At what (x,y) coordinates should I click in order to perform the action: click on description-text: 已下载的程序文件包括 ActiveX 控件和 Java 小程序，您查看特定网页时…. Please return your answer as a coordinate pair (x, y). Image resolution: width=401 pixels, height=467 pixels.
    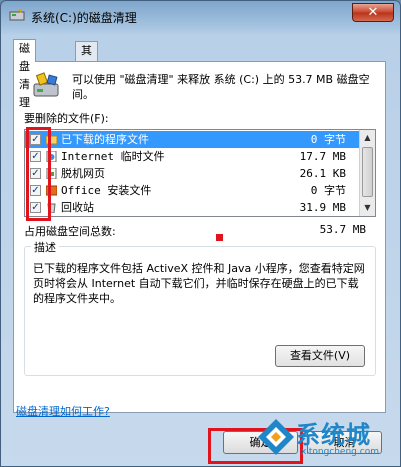
    Looking at the image, I should click on (199, 283).